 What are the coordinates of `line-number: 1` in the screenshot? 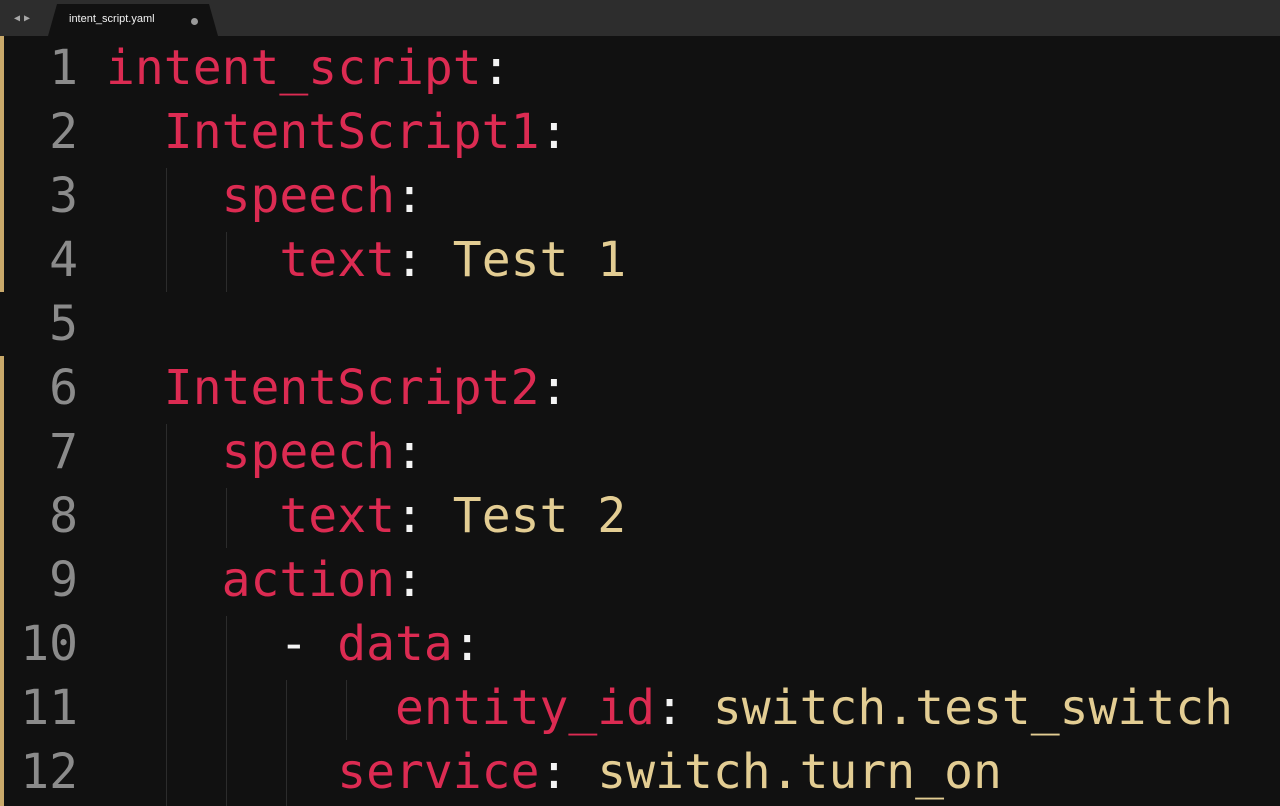 It's located at (63, 68).